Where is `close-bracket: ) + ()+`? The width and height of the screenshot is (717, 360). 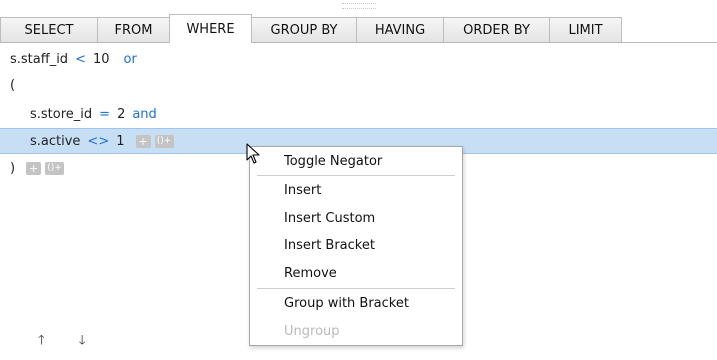
close-bracket: ) + ()+ is located at coordinates (37, 168).